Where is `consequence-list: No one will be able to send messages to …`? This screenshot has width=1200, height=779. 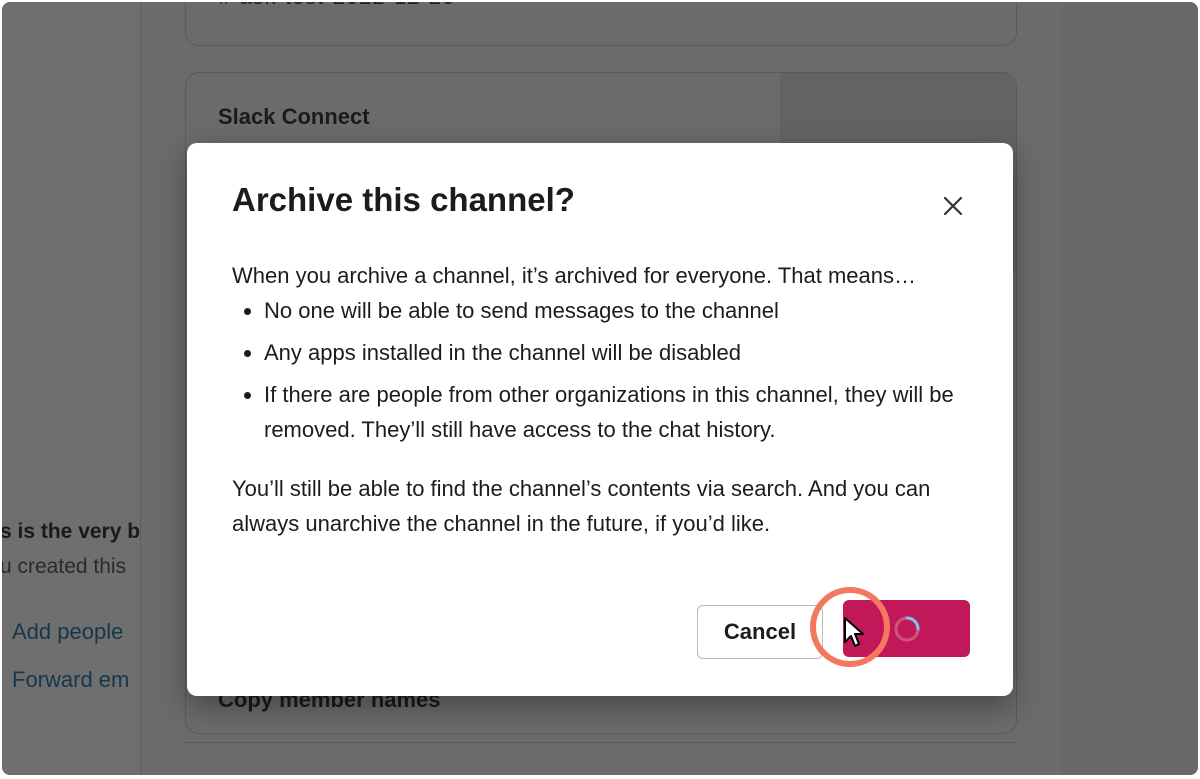
consequence-list: No one will be able to send messages to … is located at coordinates (602, 370).